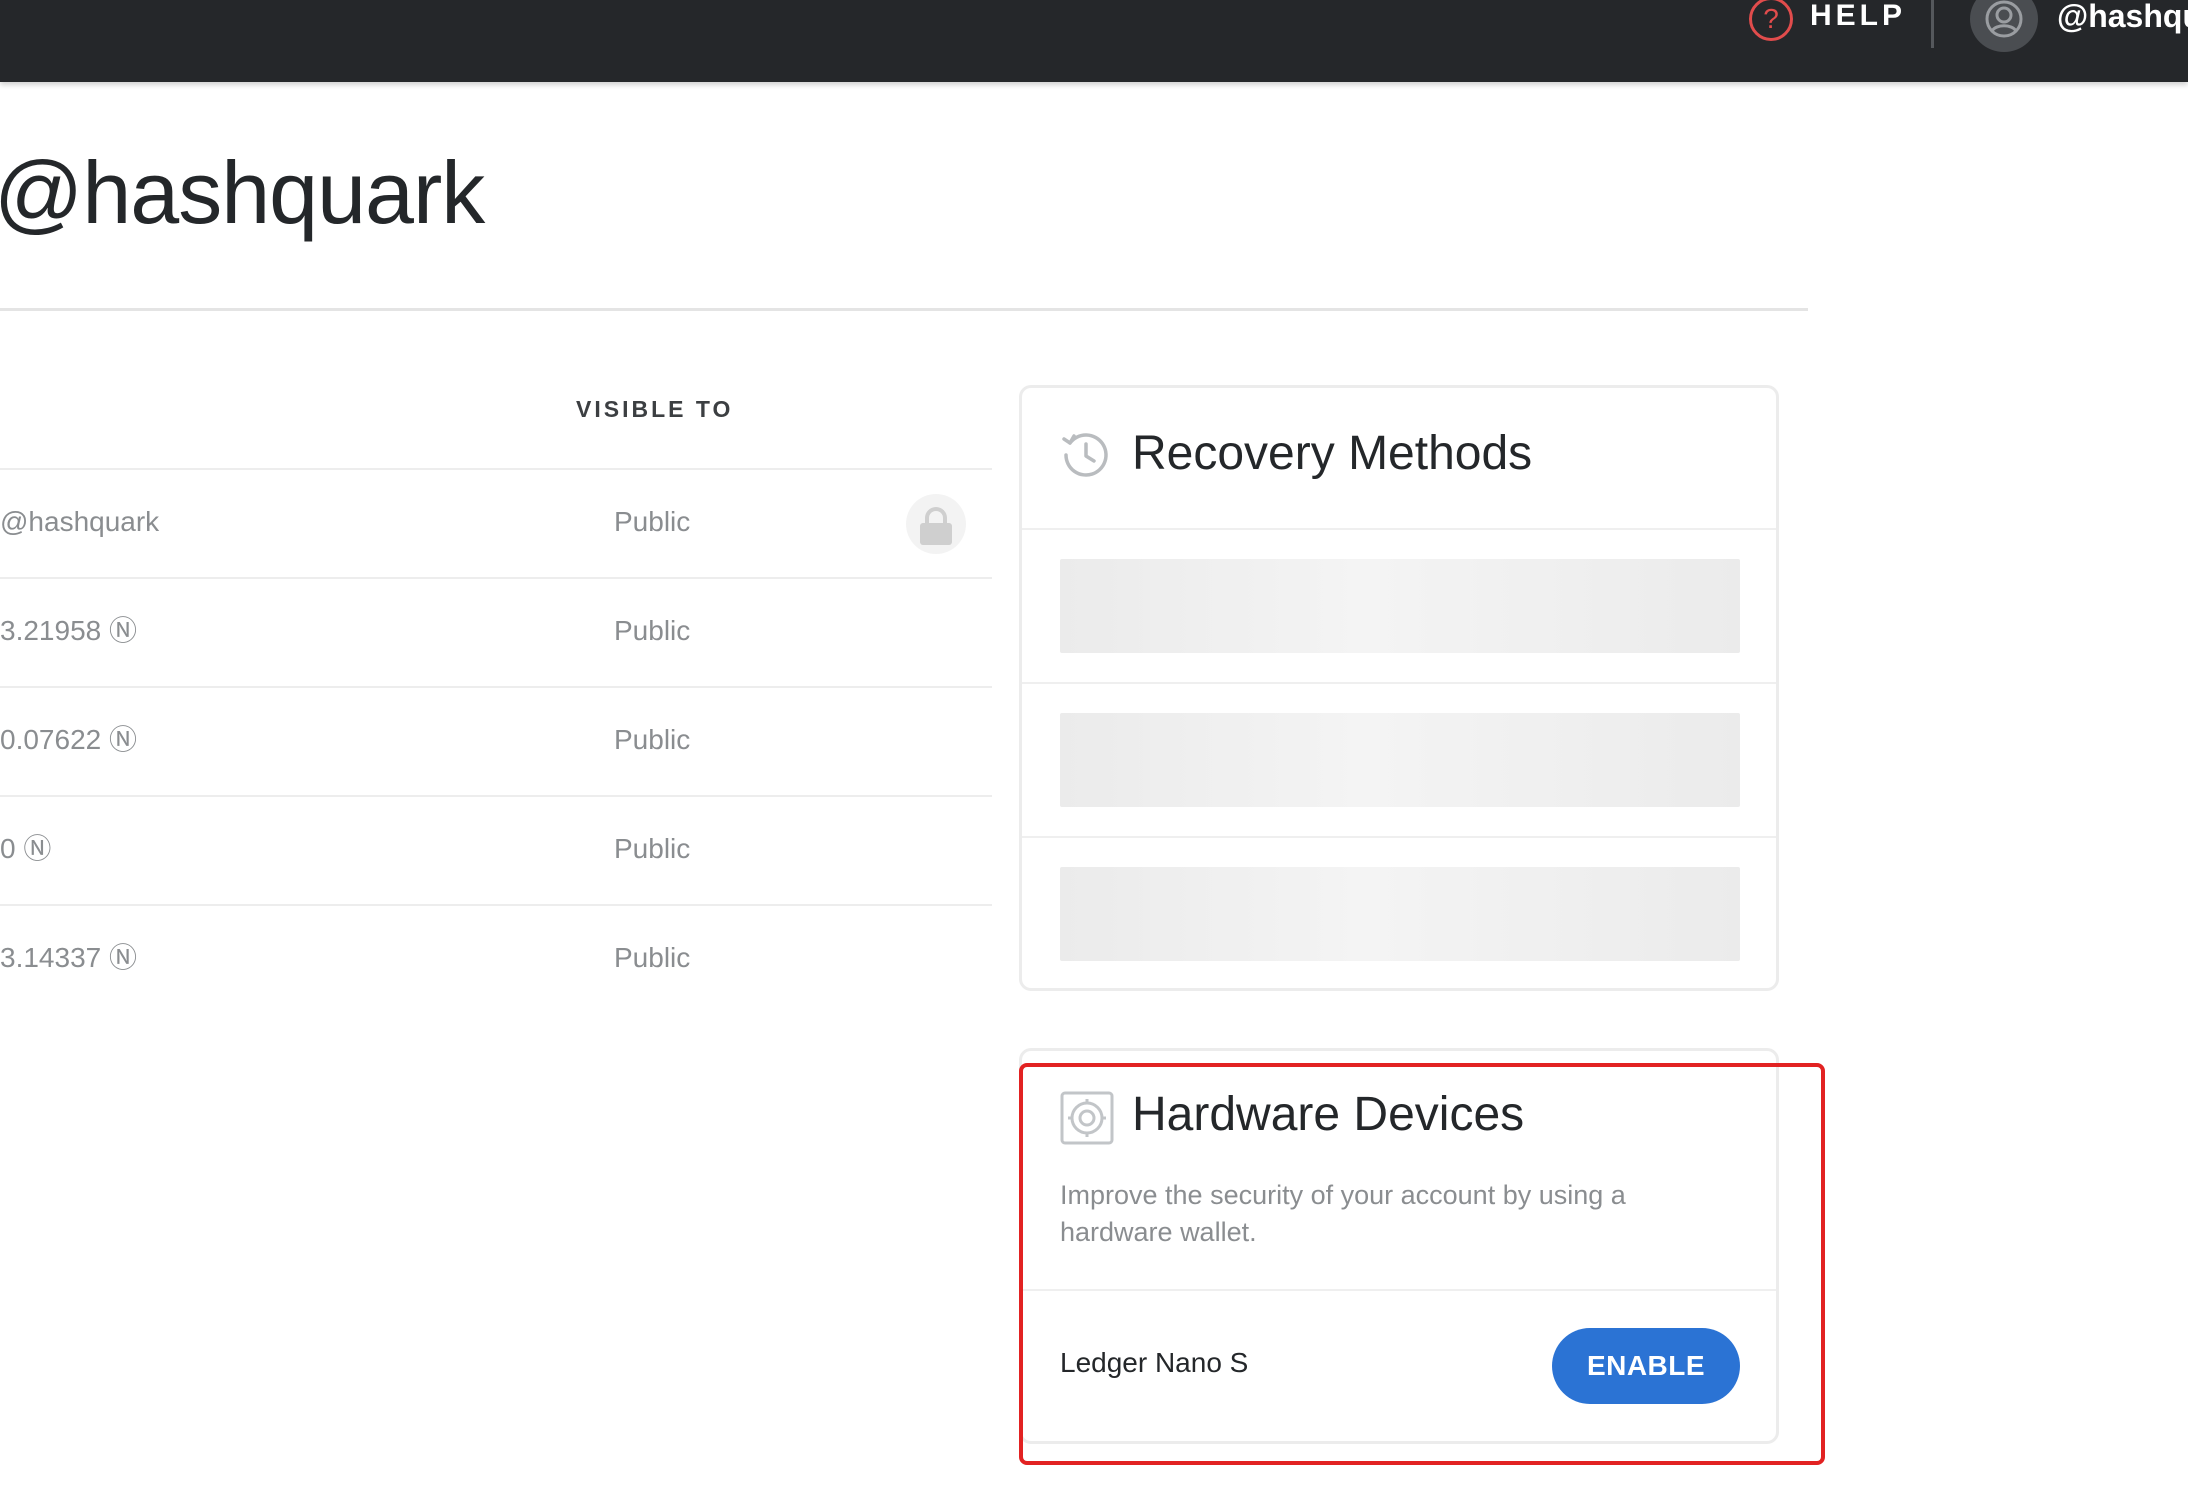  What do you see at coordinates (2122, 16) in the screenshot?
I see `account-name: @hashqu` at bounding box center [2122, 16].